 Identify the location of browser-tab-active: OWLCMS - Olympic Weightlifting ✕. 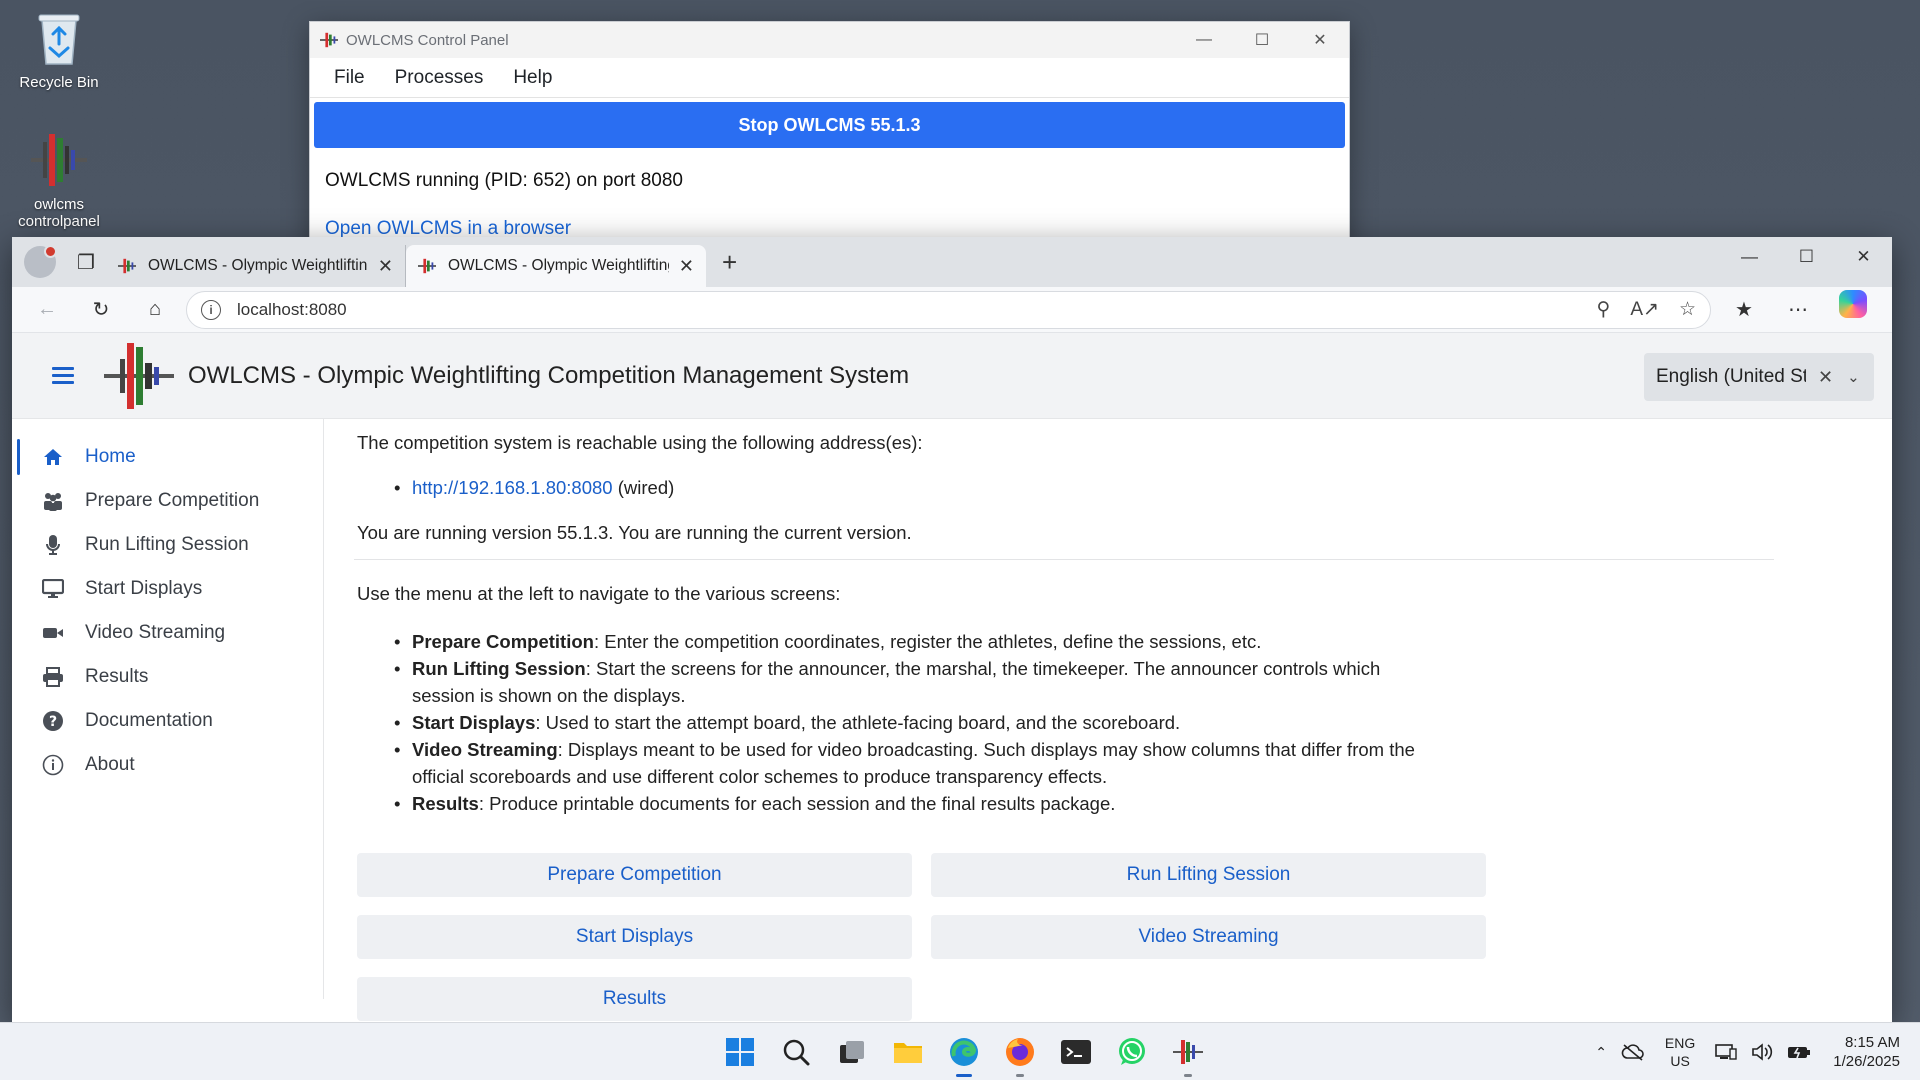
(556, 266).